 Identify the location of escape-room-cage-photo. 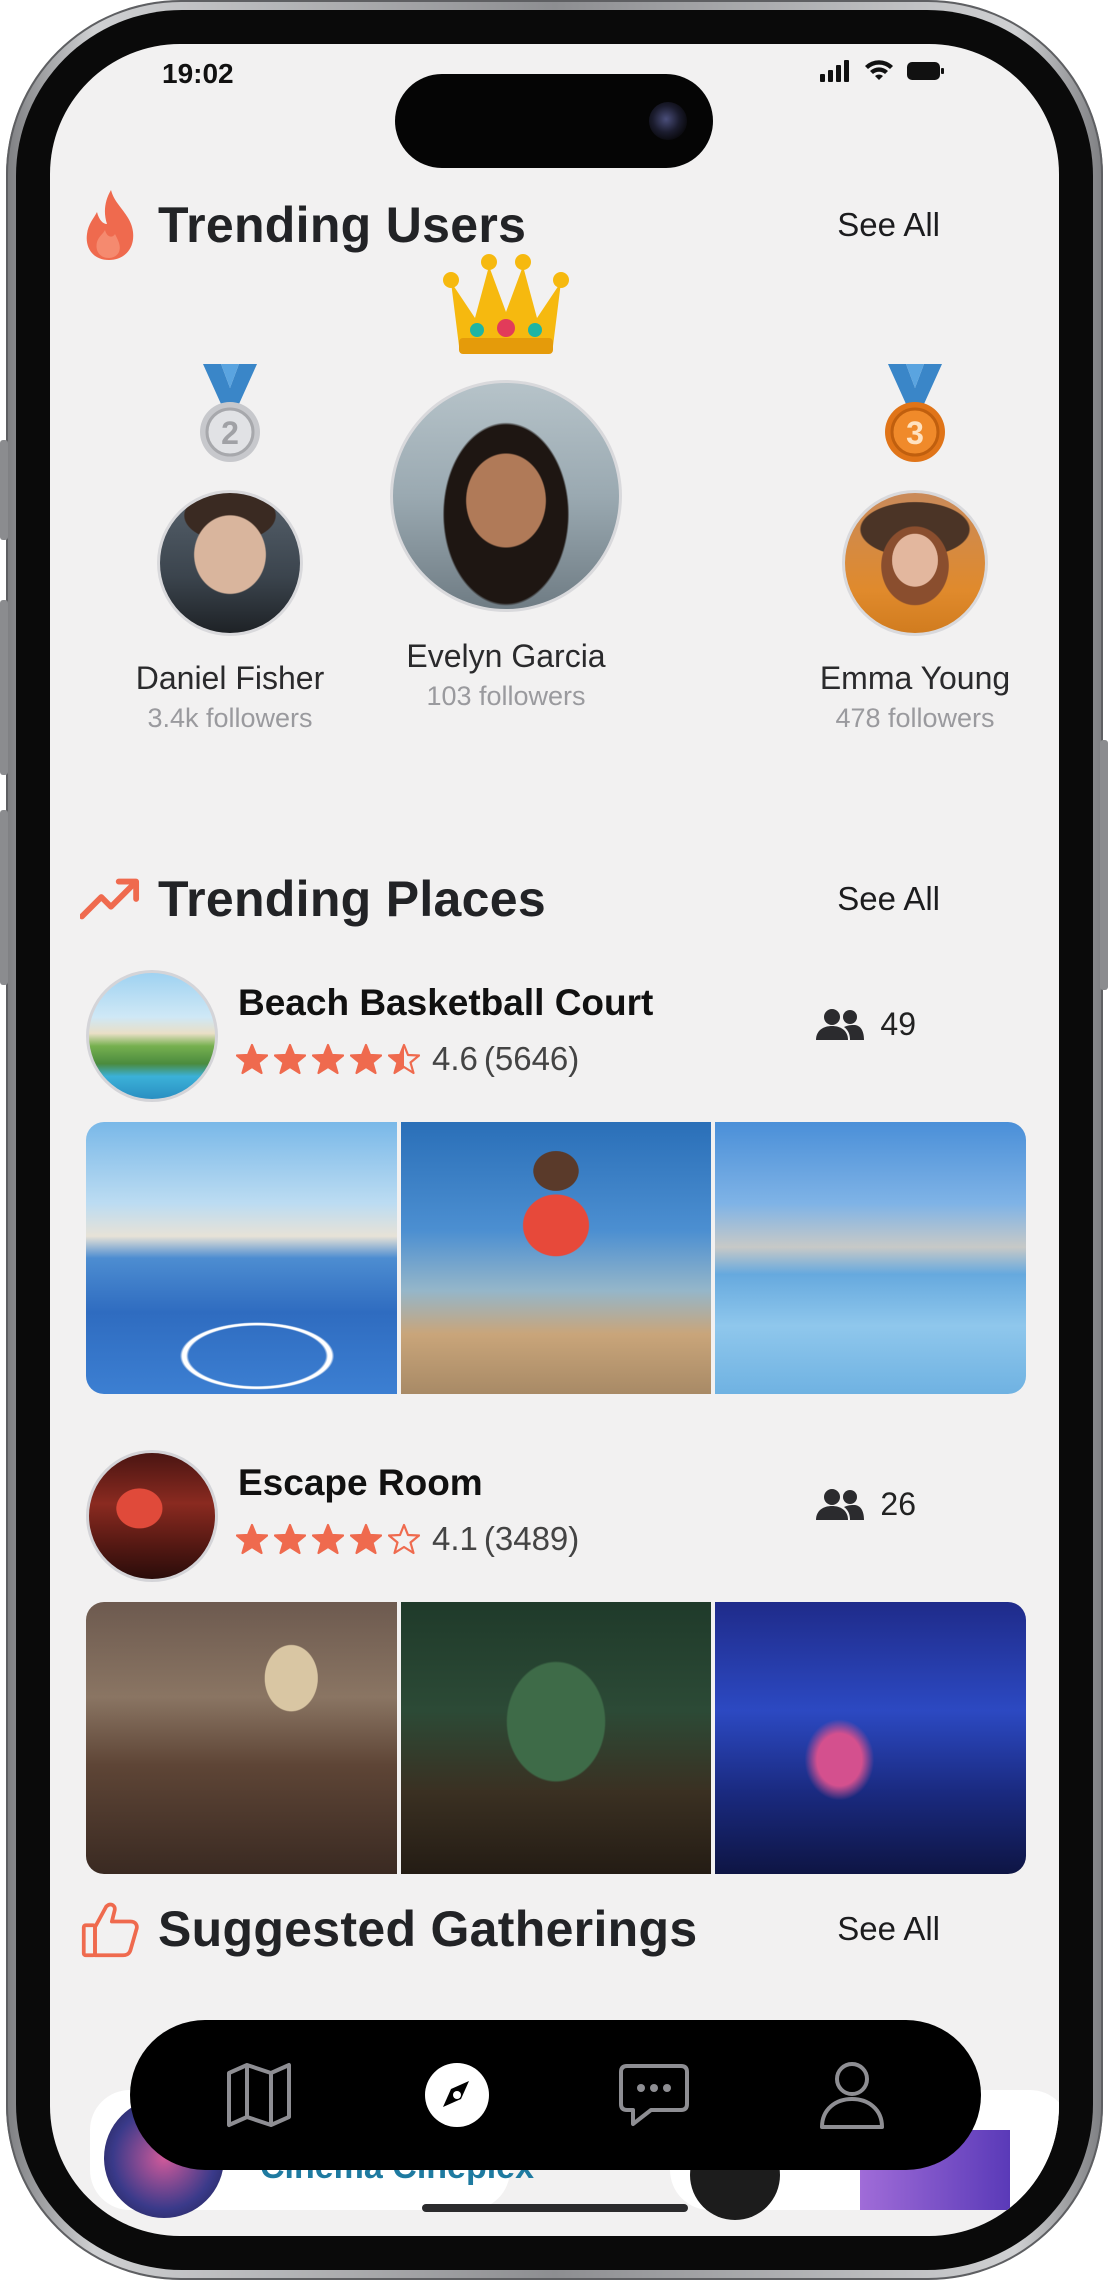
(556, 1738).